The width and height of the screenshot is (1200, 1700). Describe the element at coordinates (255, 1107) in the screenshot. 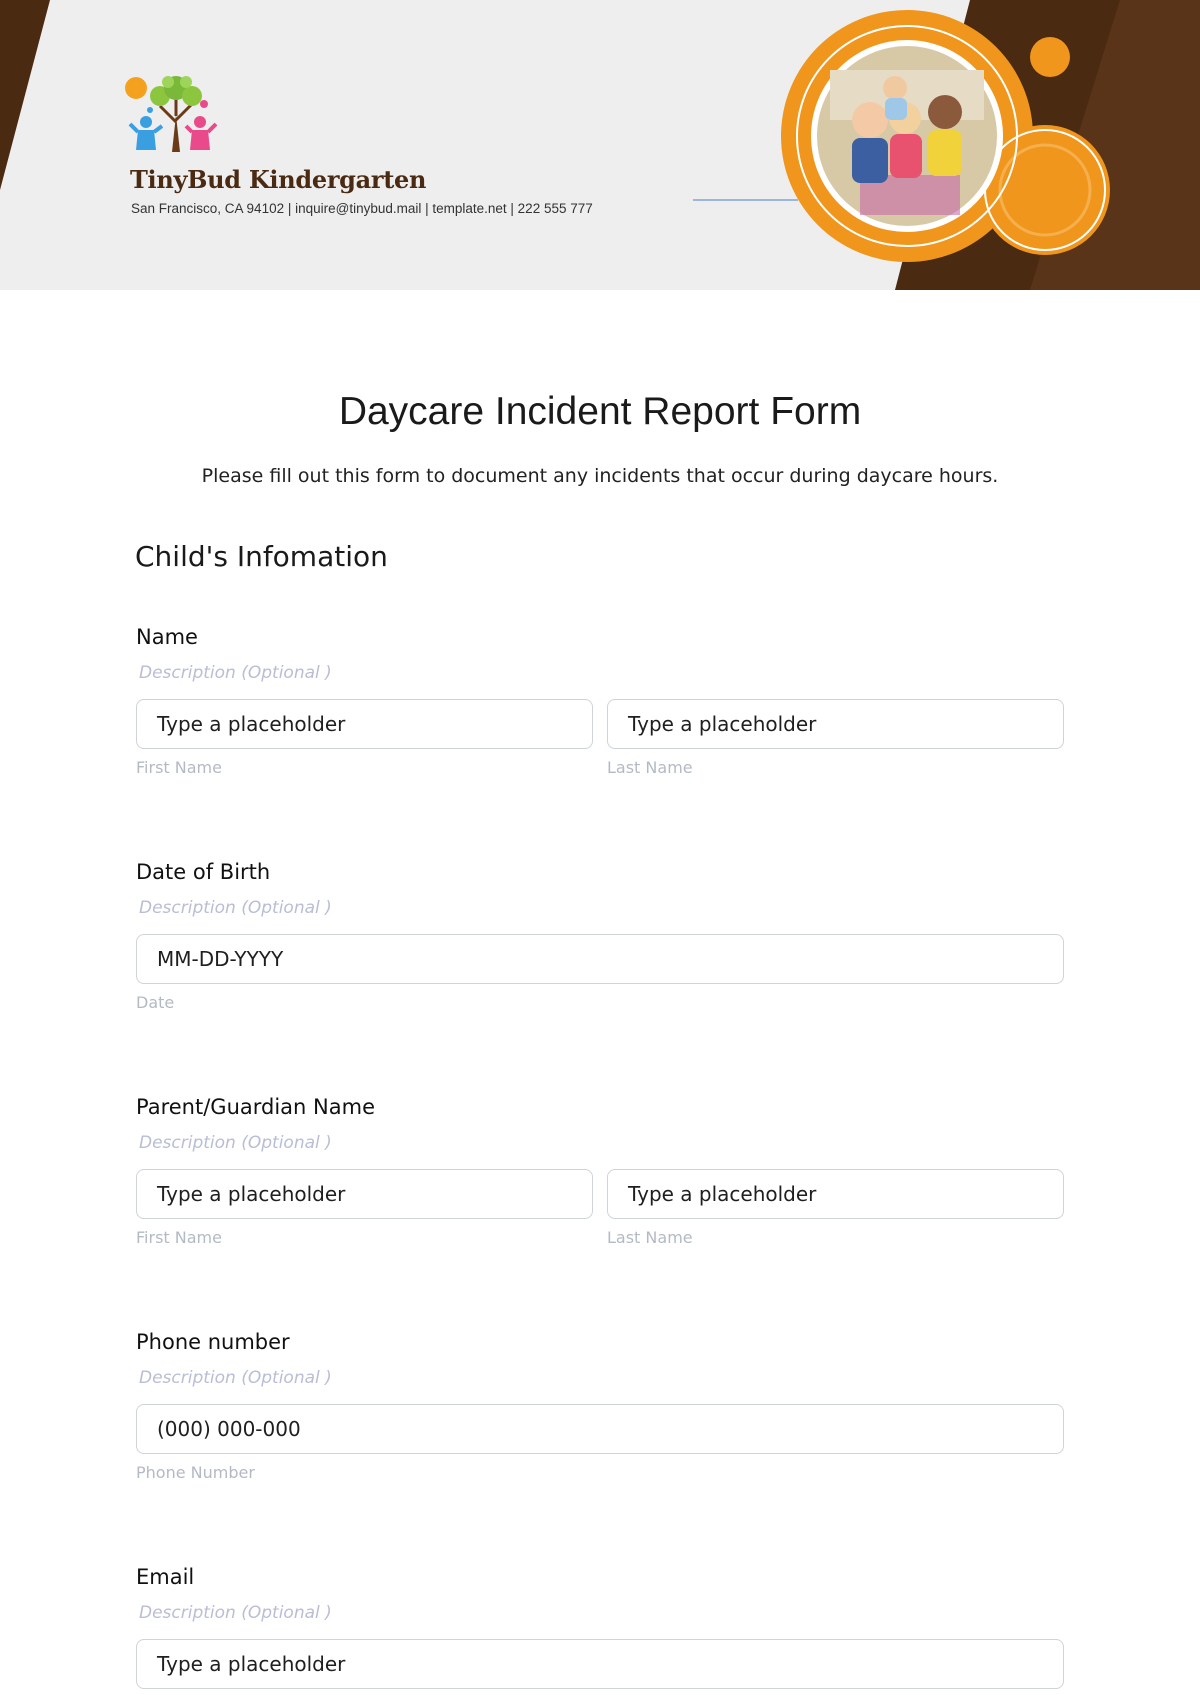

I see `field-label: Parent/Guardian Name` at that location.